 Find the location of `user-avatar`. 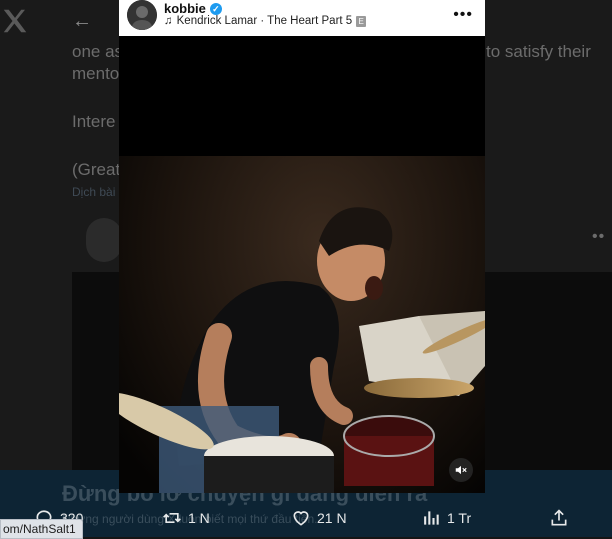

user-avatar is located at coordinates (142, 15).